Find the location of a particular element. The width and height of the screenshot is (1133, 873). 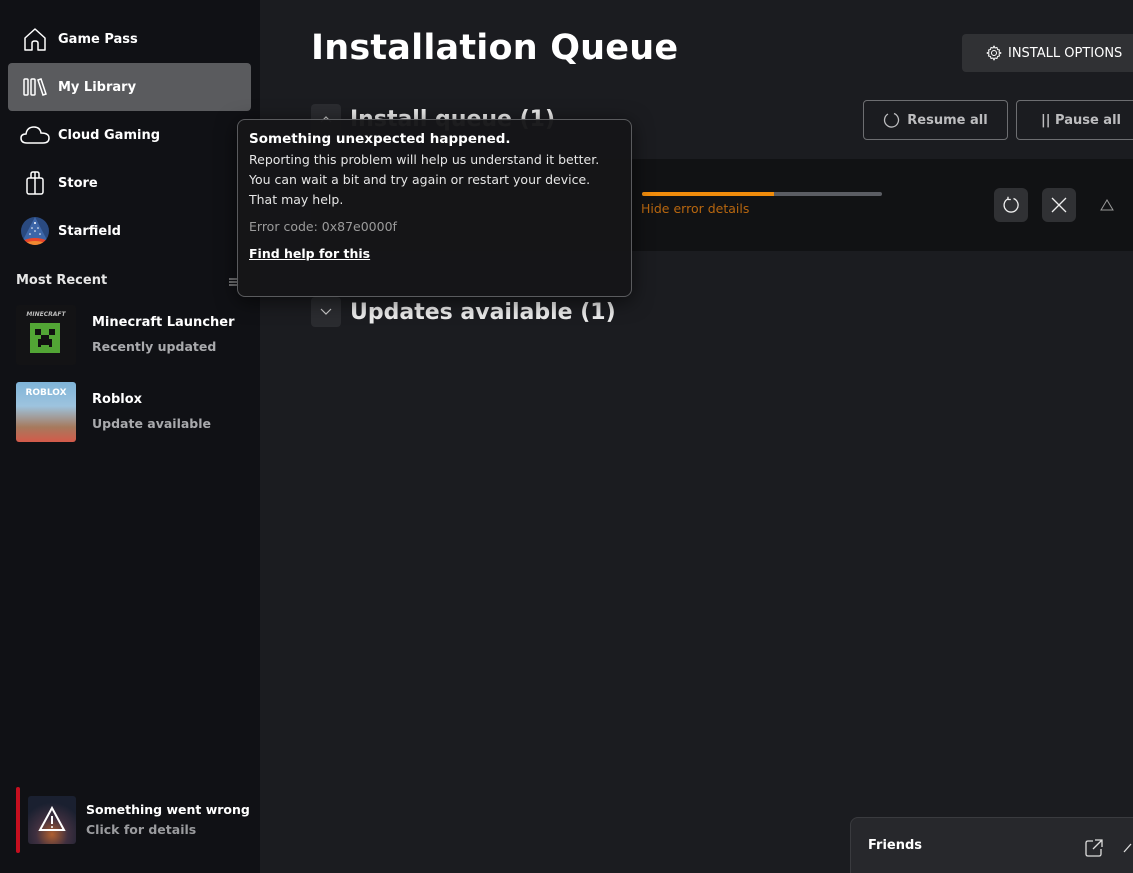

cancel-install-button is located at coordinates (1059, 205).